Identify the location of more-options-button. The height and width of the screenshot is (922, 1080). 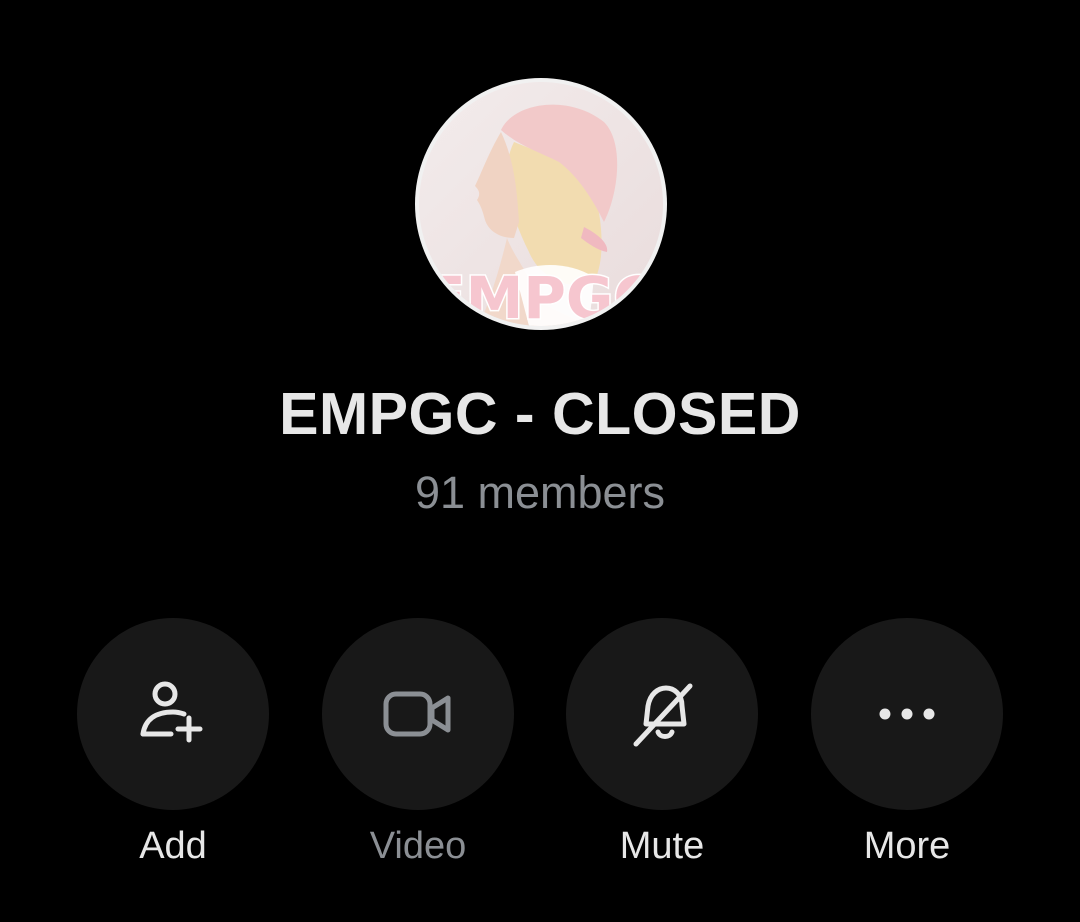
(907, 714).